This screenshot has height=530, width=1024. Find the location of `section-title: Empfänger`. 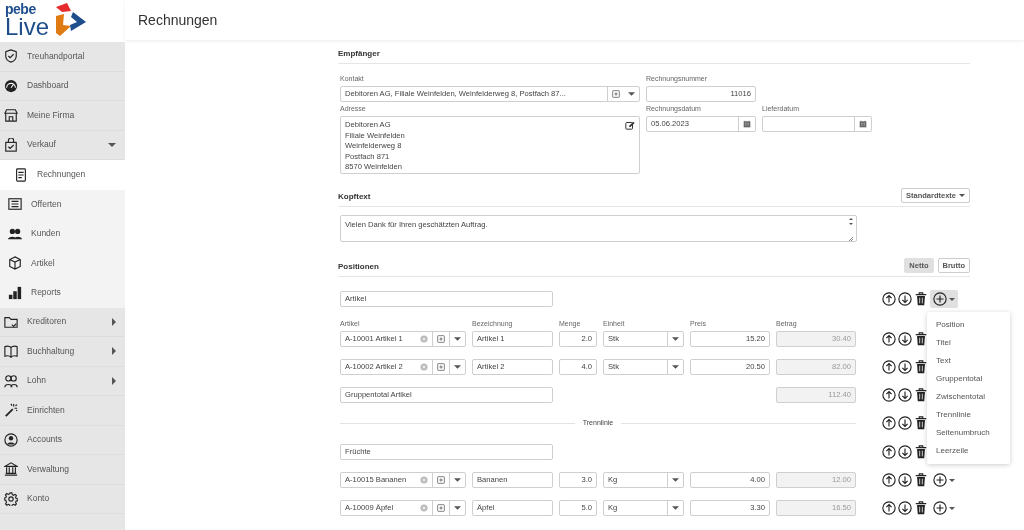

section-title: Empfänger is located at coordinates (359, 54).